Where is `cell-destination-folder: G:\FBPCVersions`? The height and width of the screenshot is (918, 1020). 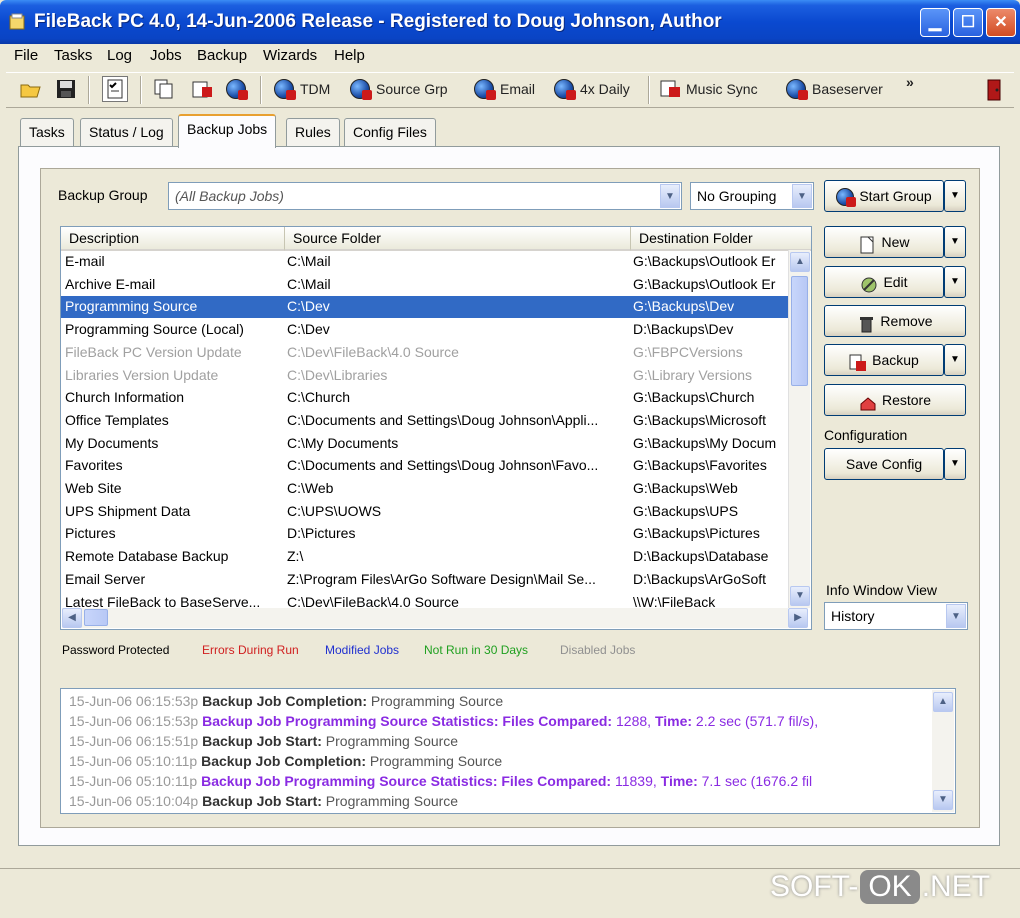
cell-destination-folder: G:\FBPCVersions is located at coordinates (688, 351).